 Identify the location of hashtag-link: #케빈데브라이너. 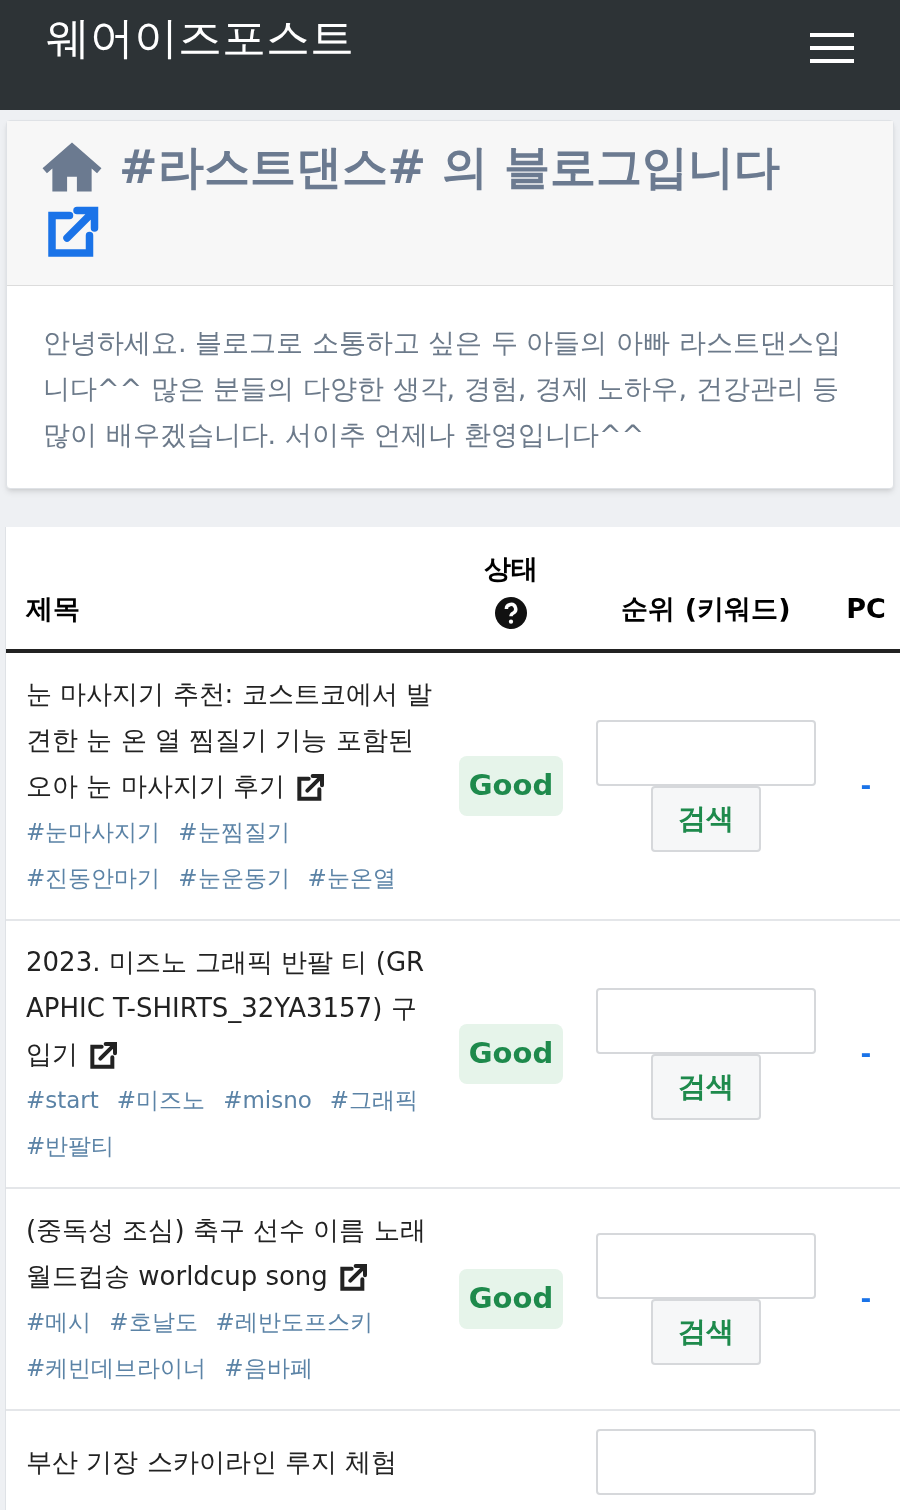
(116, 1368).